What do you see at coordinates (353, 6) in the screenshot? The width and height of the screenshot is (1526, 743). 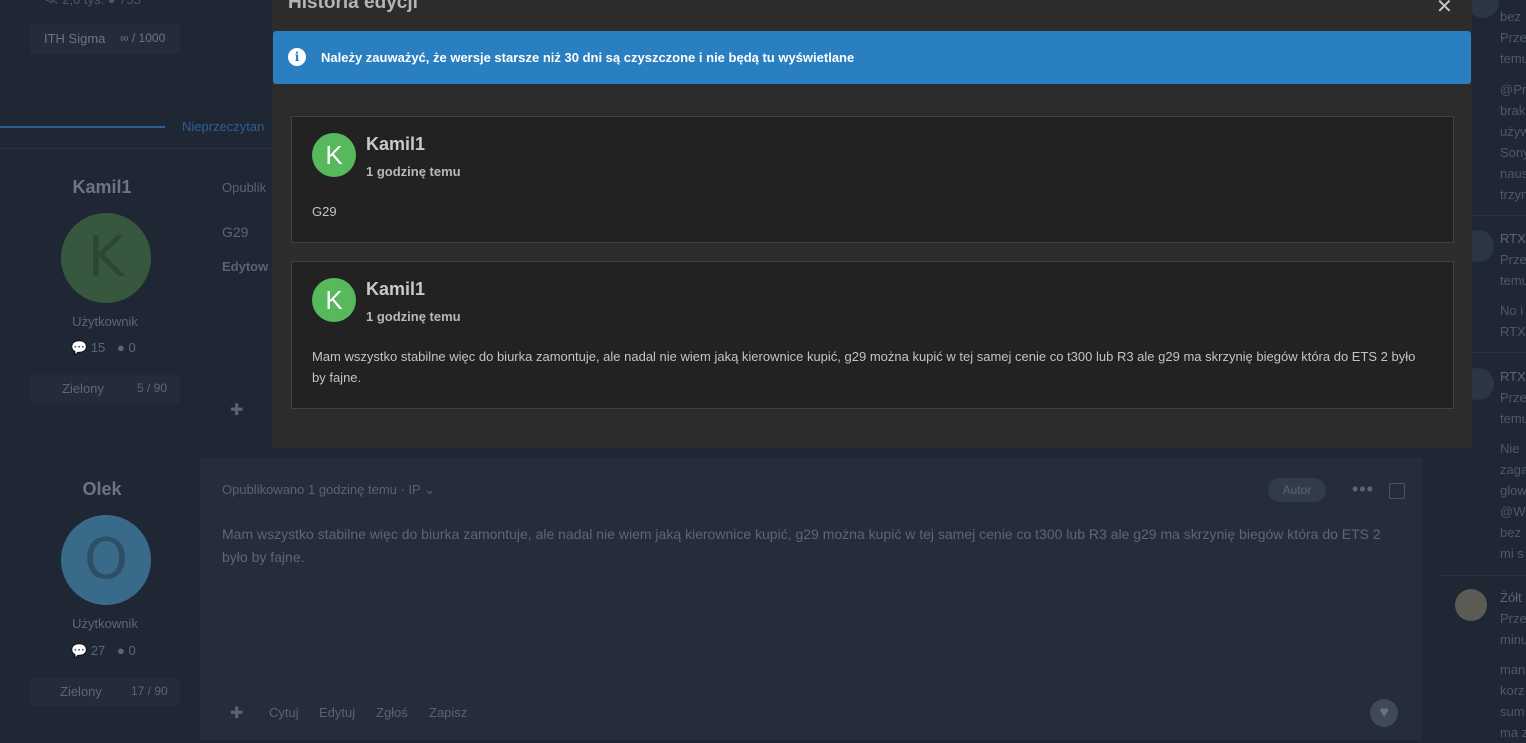 I see `modal-title: Historia edycji` at bounding box center [353, 6].